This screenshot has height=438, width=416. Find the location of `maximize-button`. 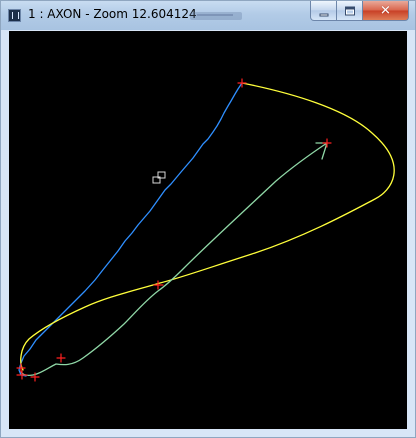

maximize-button is located at coordinates (350, 11).